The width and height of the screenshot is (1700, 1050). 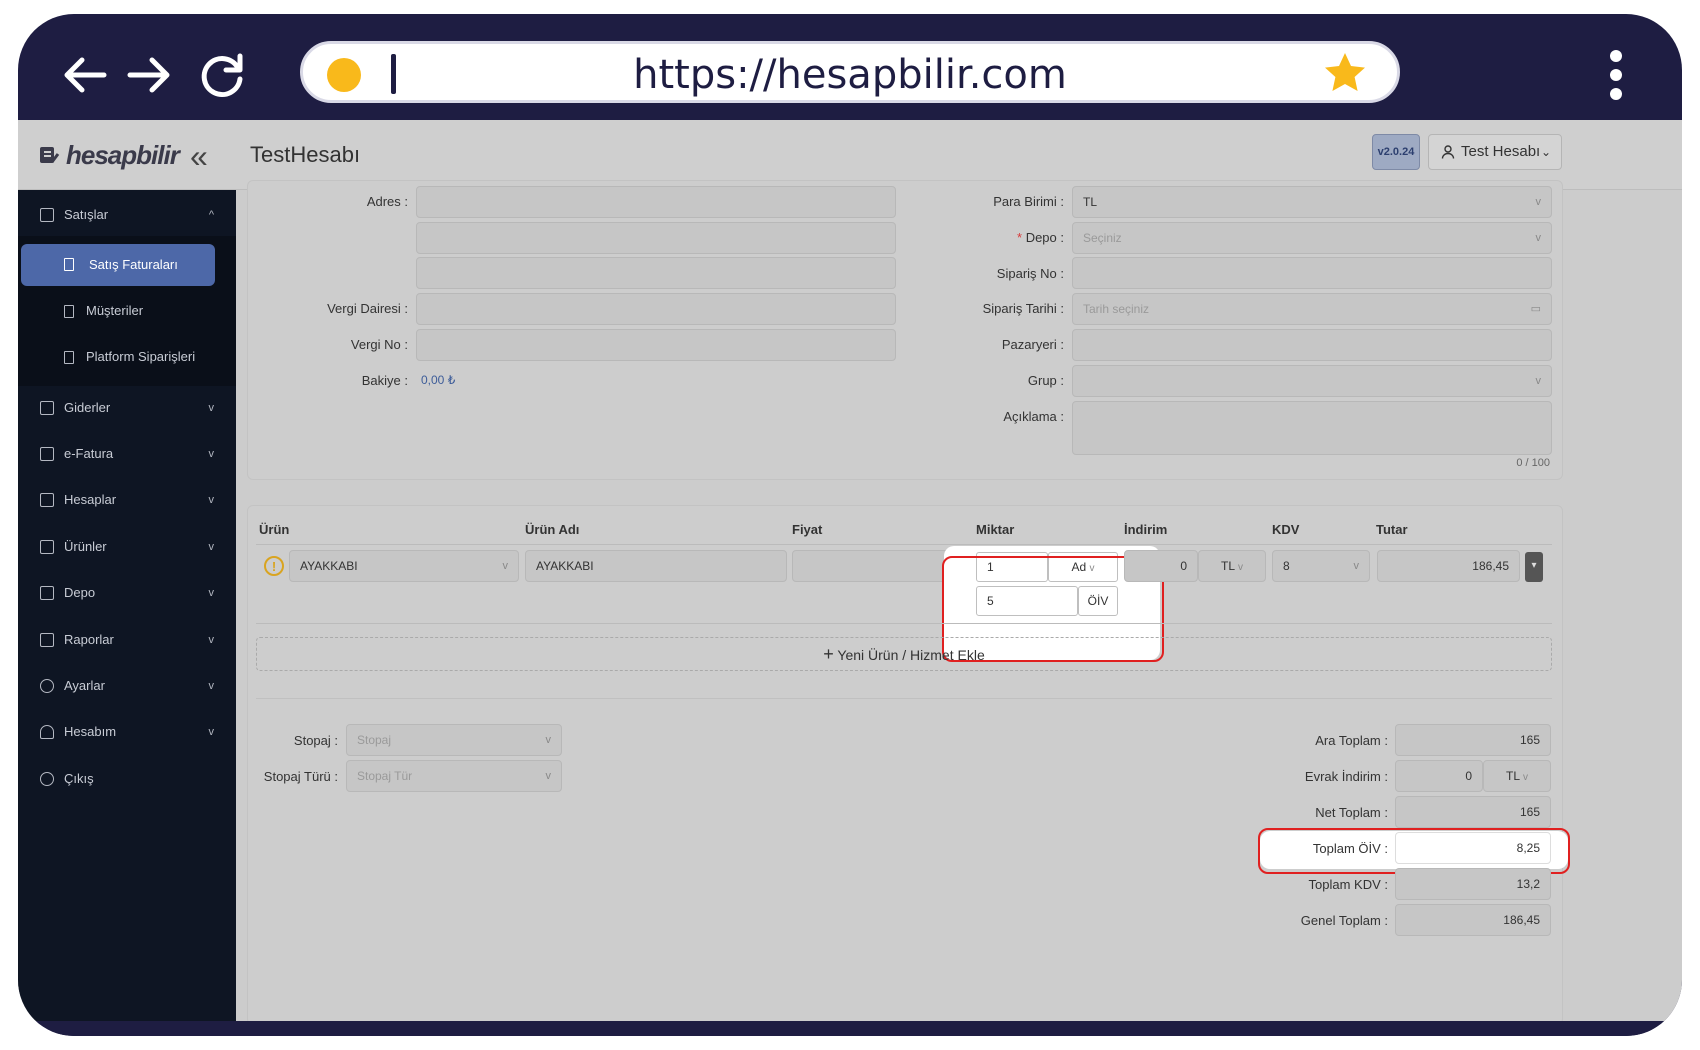 I want to click on gear-icon, so click(x=47, y=686).